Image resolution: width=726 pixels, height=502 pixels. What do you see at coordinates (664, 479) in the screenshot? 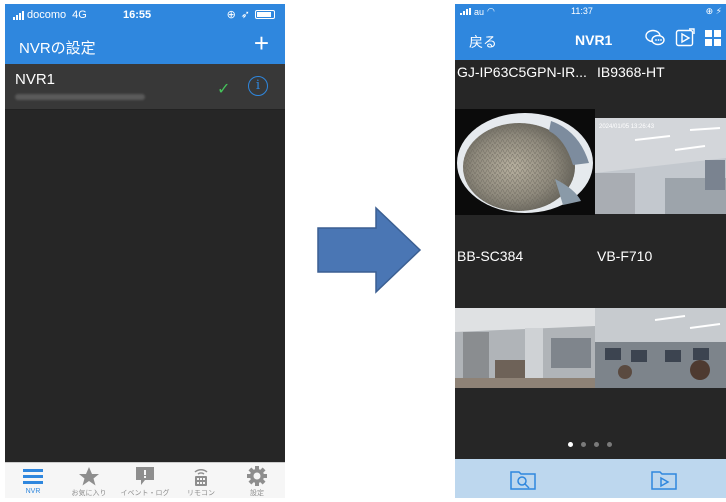
I see `playback-folder-icon` at bounding box center [664, 479].